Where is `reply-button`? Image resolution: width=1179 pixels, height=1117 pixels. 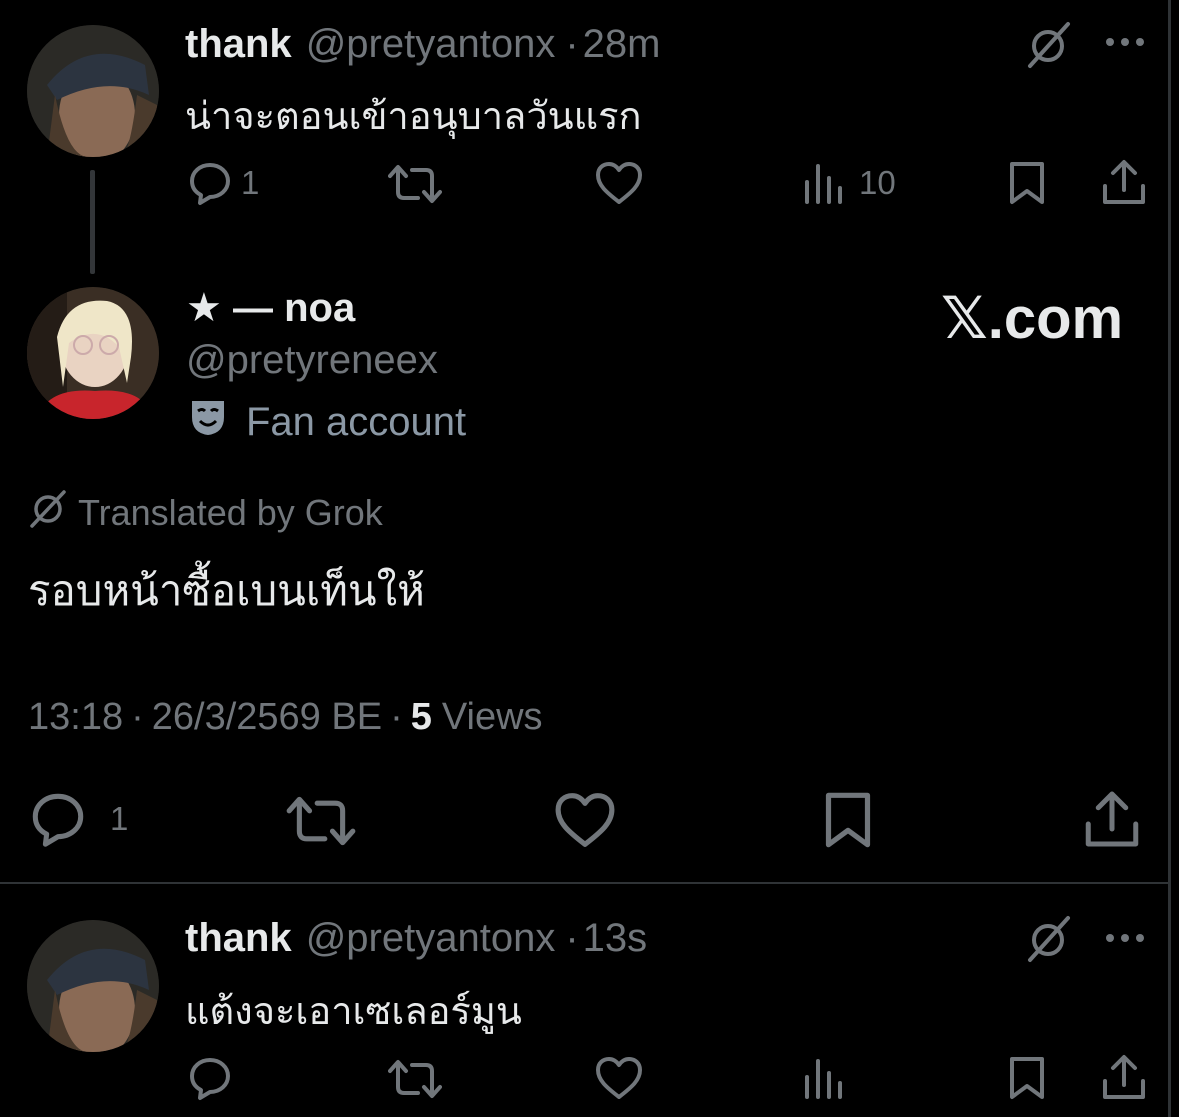 reply-button is located at coordinates (210, 1078).